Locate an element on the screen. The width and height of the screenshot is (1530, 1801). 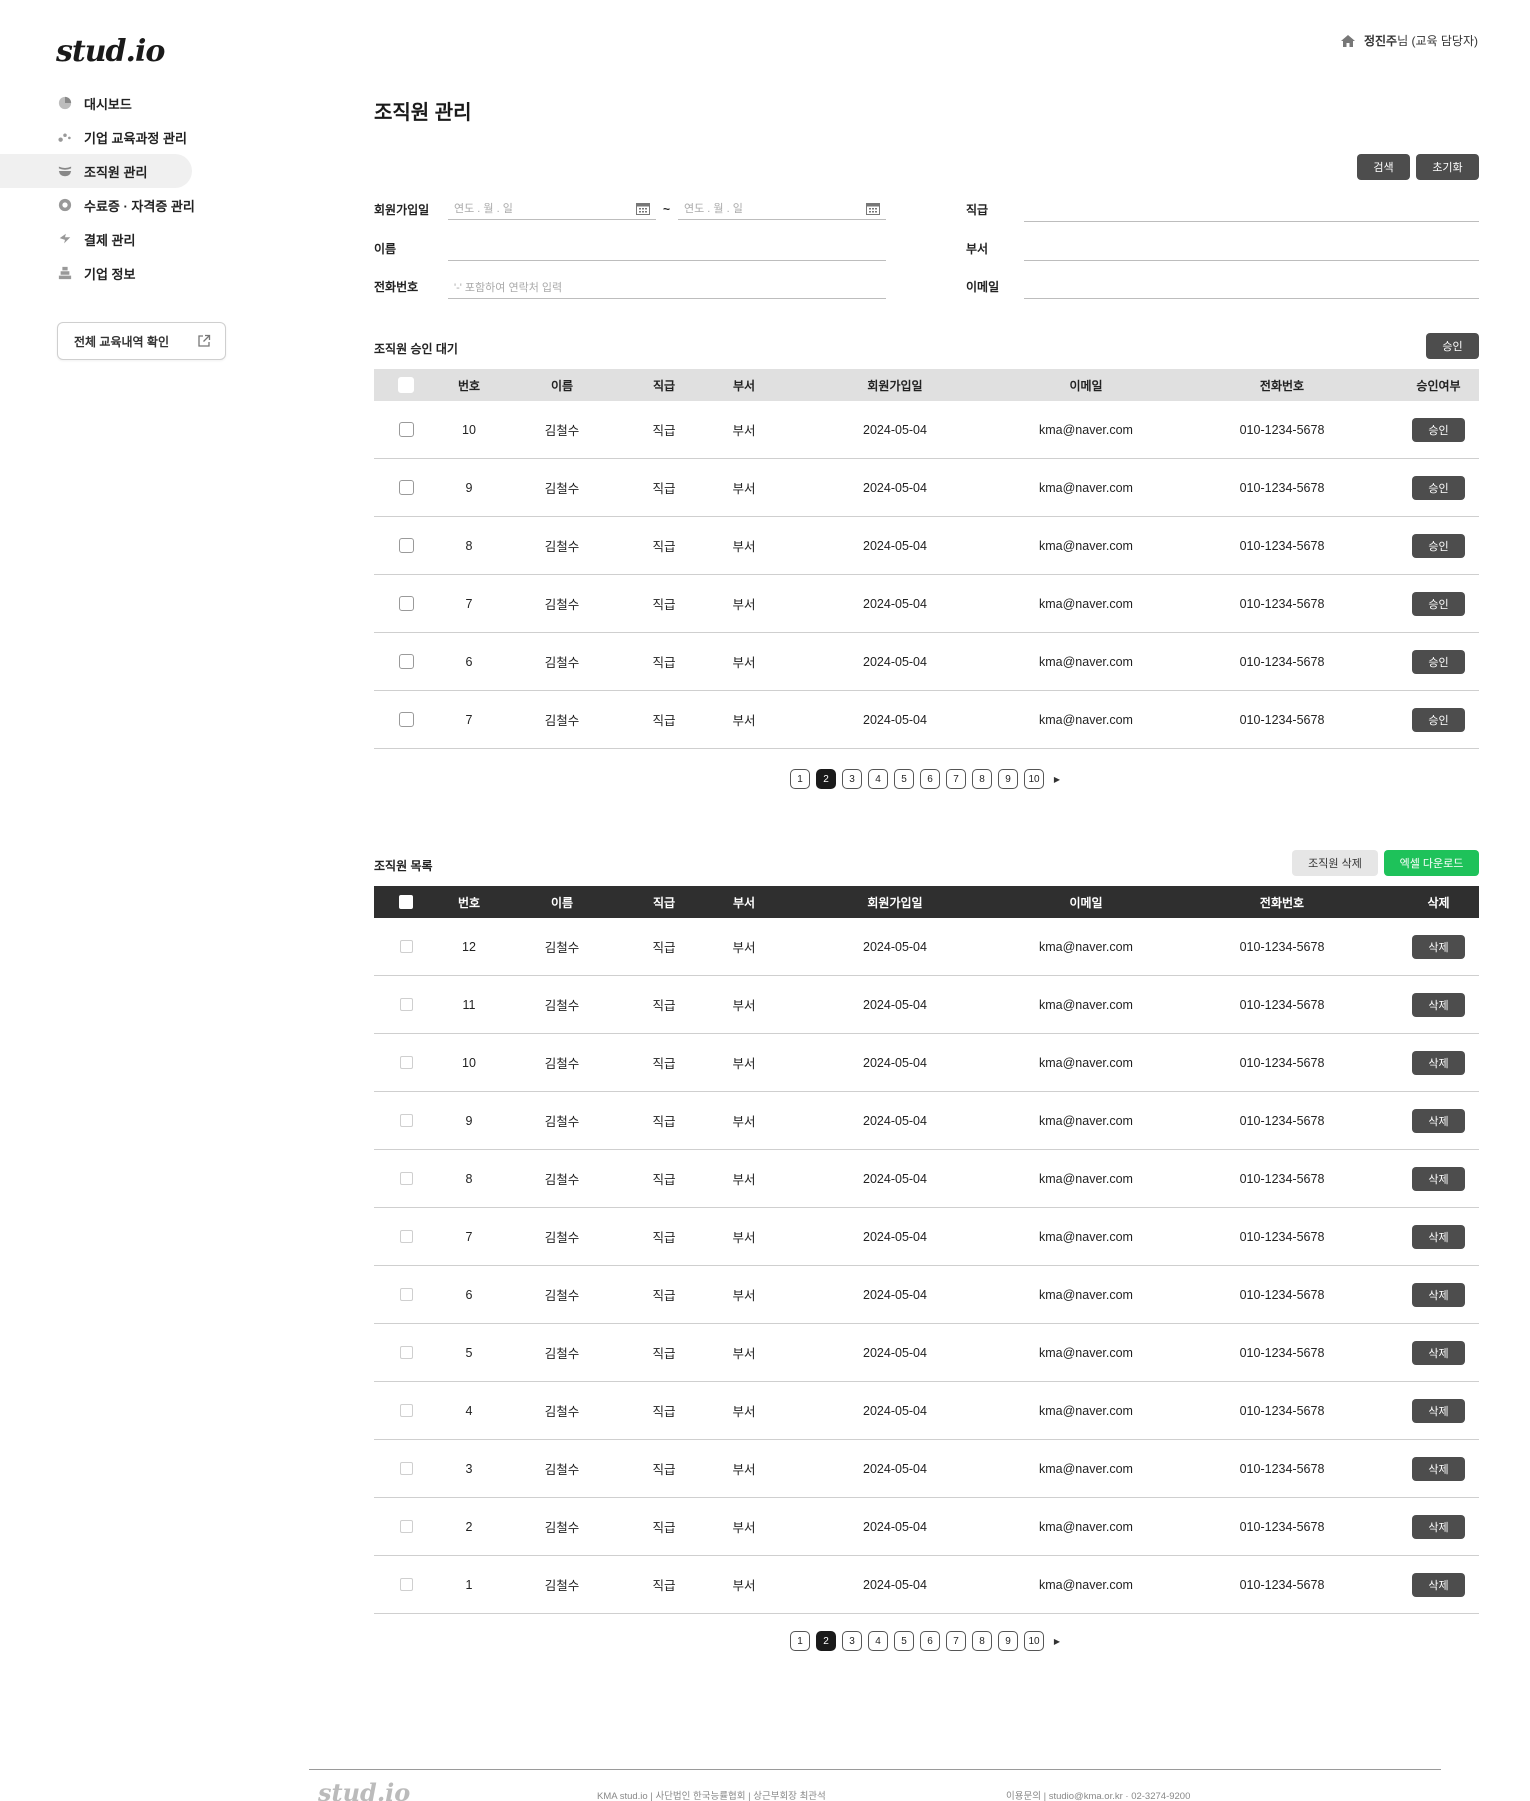
sidebar-item-members: 조직원 관리 is located at coordinates (96, 171).